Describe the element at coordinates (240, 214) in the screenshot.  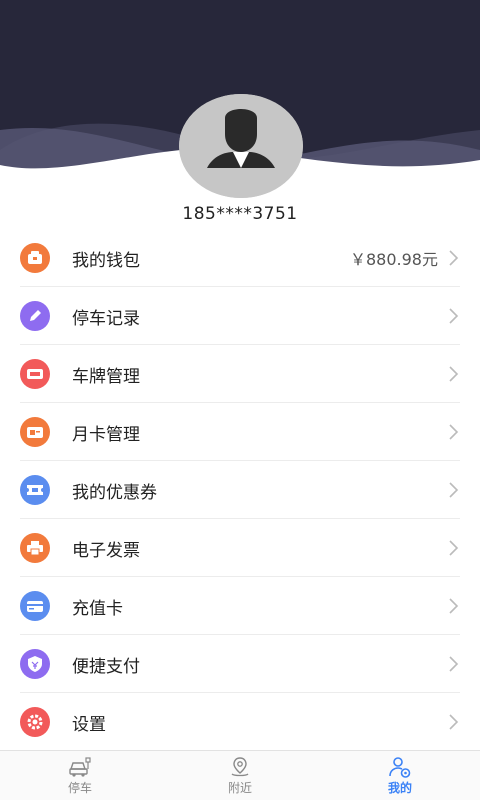
I see `user-phone: 185****3751` at that location.